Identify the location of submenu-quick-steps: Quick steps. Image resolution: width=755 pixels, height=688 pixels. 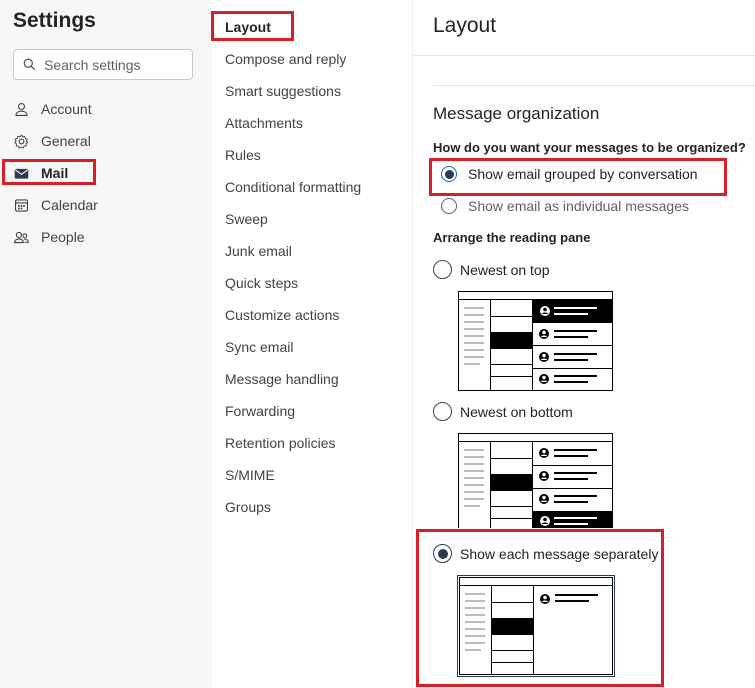
(261, 283).